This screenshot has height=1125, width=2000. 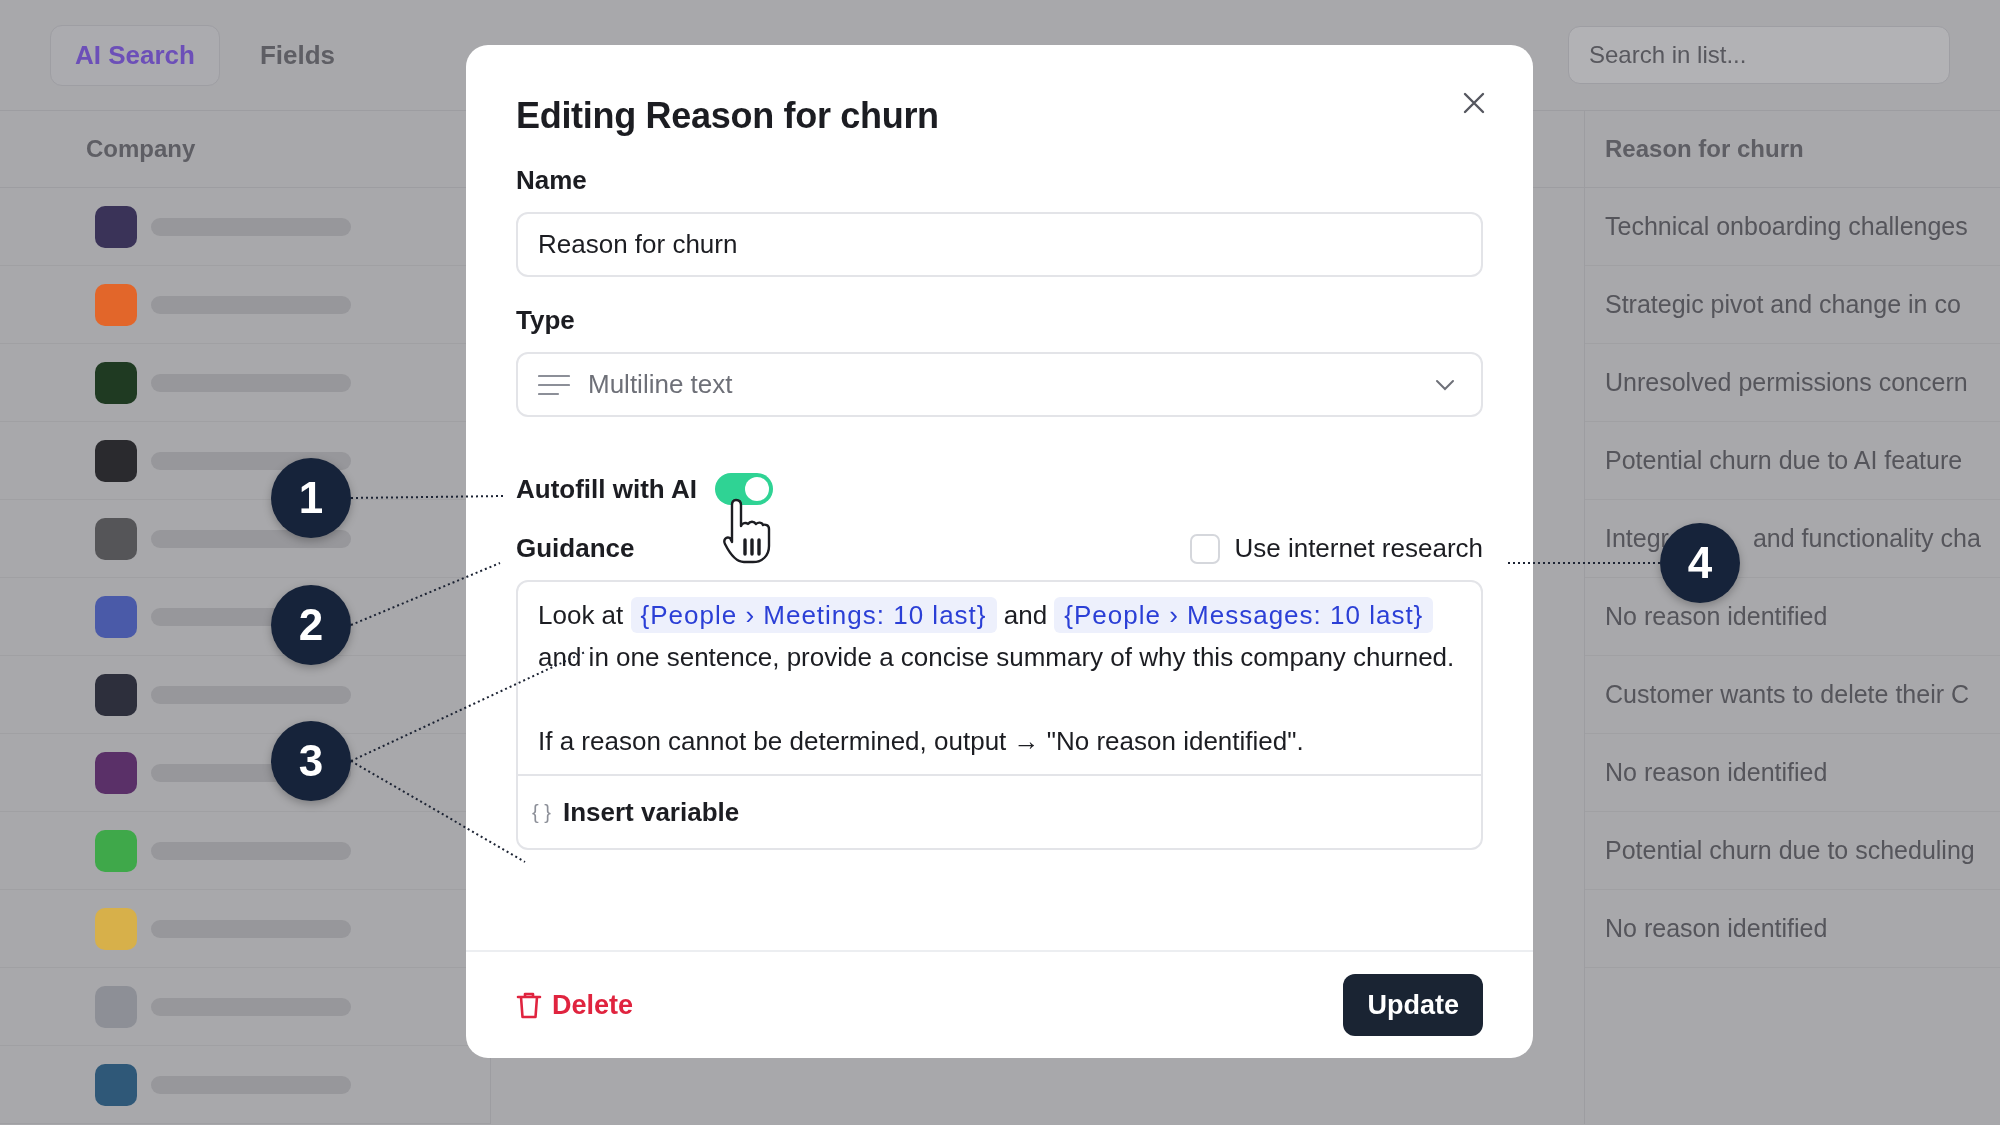 What do you see at coordinates (135, 55) in the screenshot?
I see `ai-search-button: AI Search` at bounding box center [135, 55].